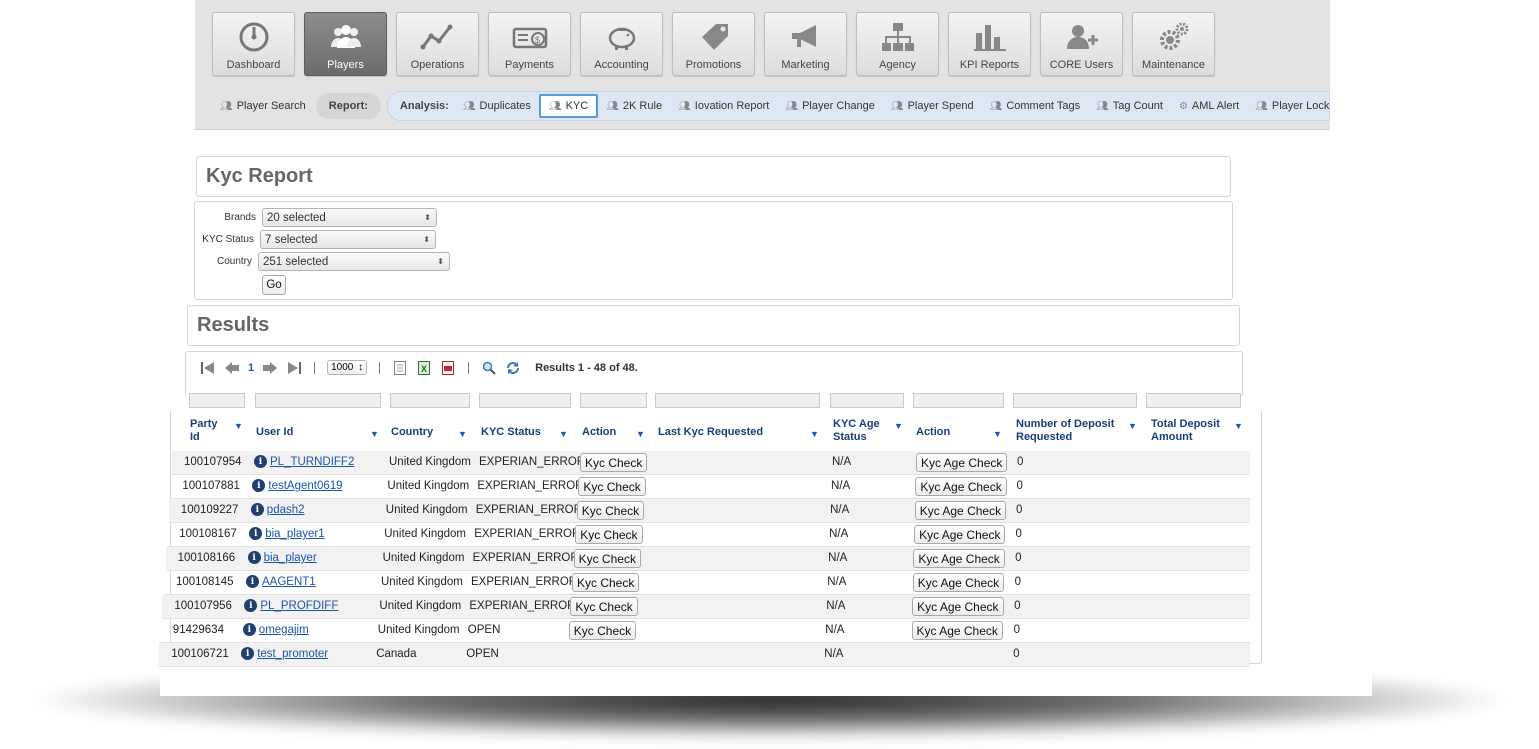 This screenshot has height=749, width=1539. What do you see at coordinates (437, 44) in the screenshot?
I see `nav-tile-operations: Operations` at bounding box center [437, 44].